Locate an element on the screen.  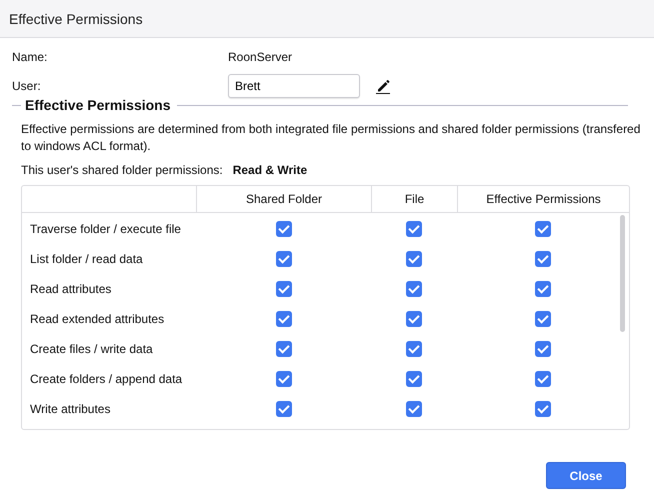
column-header: Effective Permissions is located at coordinates (543, 199).